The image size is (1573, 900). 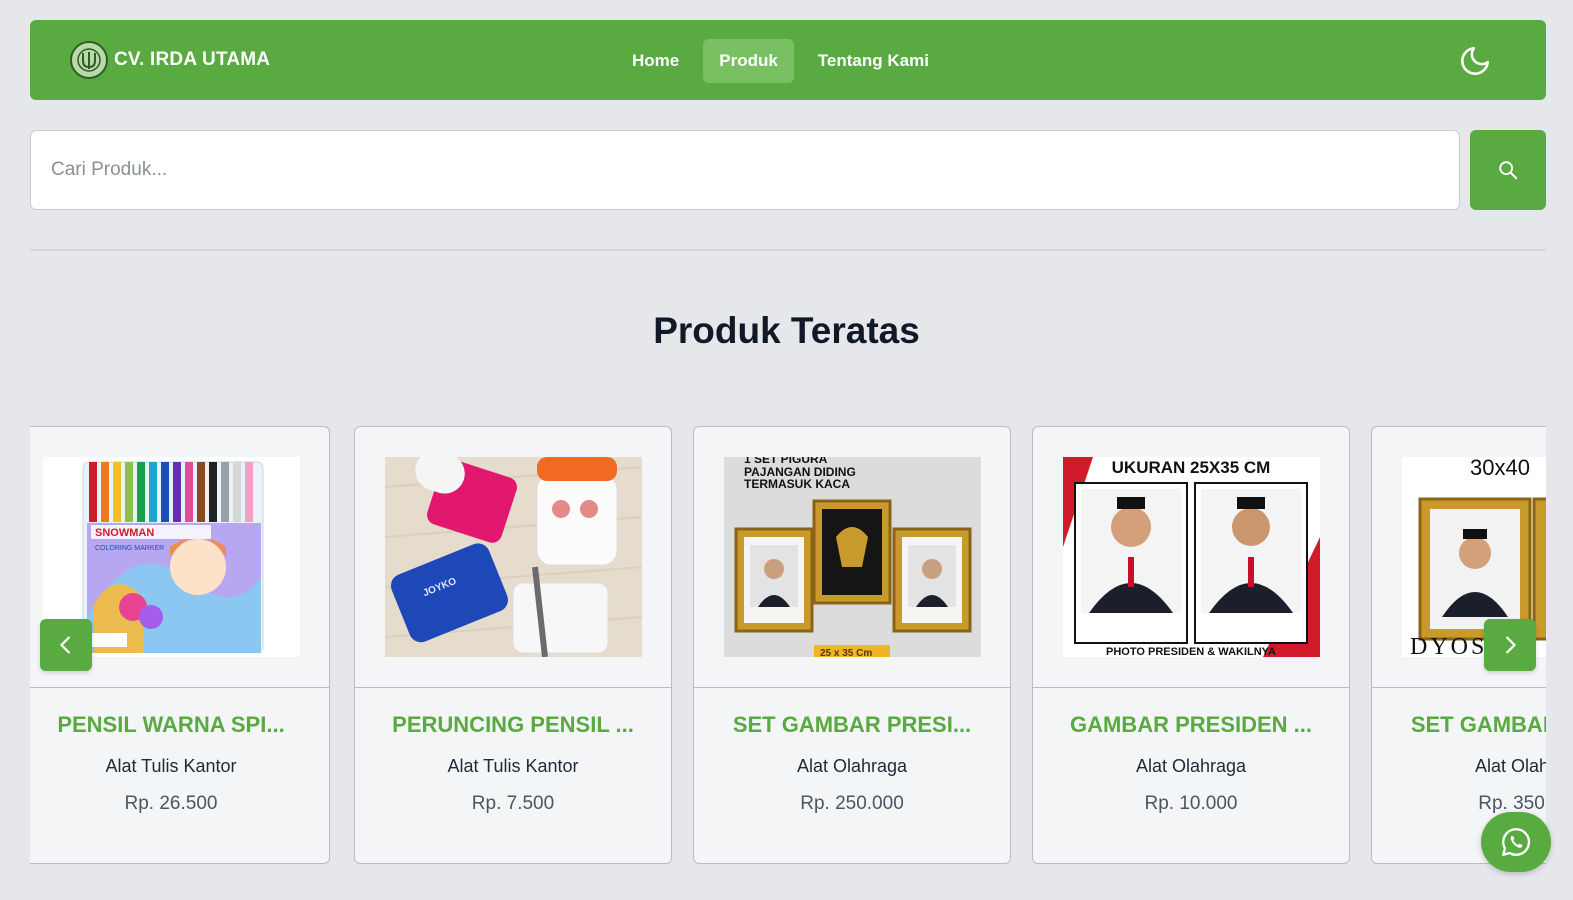 I want to click on navbar: CV. IRDA UTAMA Home Produk Tentang Kami, so click(x=788, y=60).